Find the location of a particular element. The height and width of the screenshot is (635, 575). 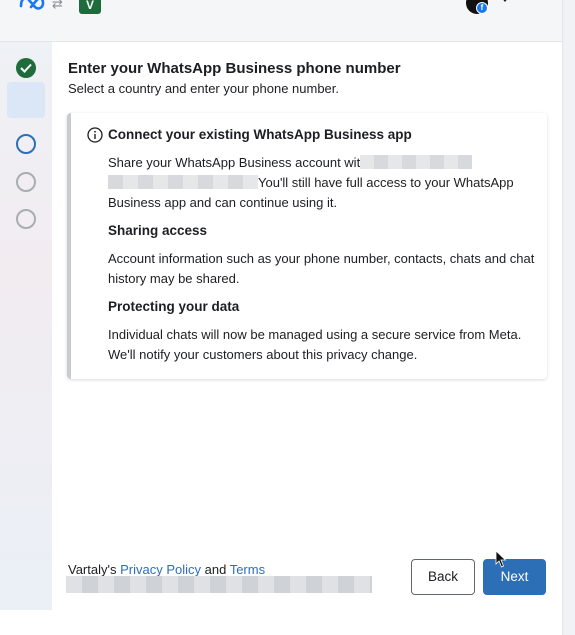

app-badge: V is located at coordinates (90, 7).